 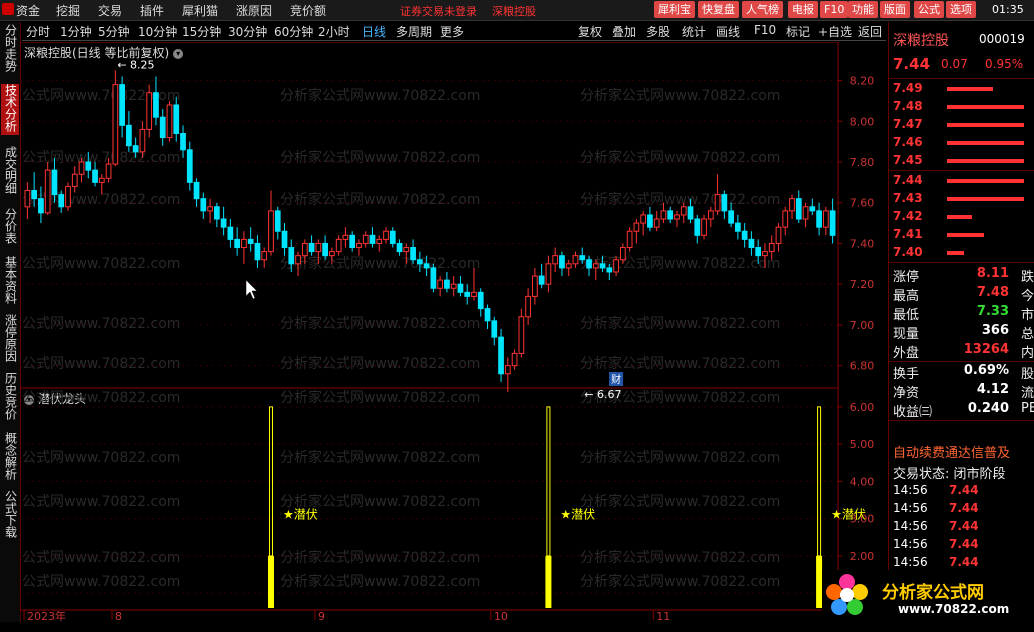 What do you see at coordinates (908, 106) in the screenshot?
I see `ask-price: 7.48` at bounding box center [908, 106].